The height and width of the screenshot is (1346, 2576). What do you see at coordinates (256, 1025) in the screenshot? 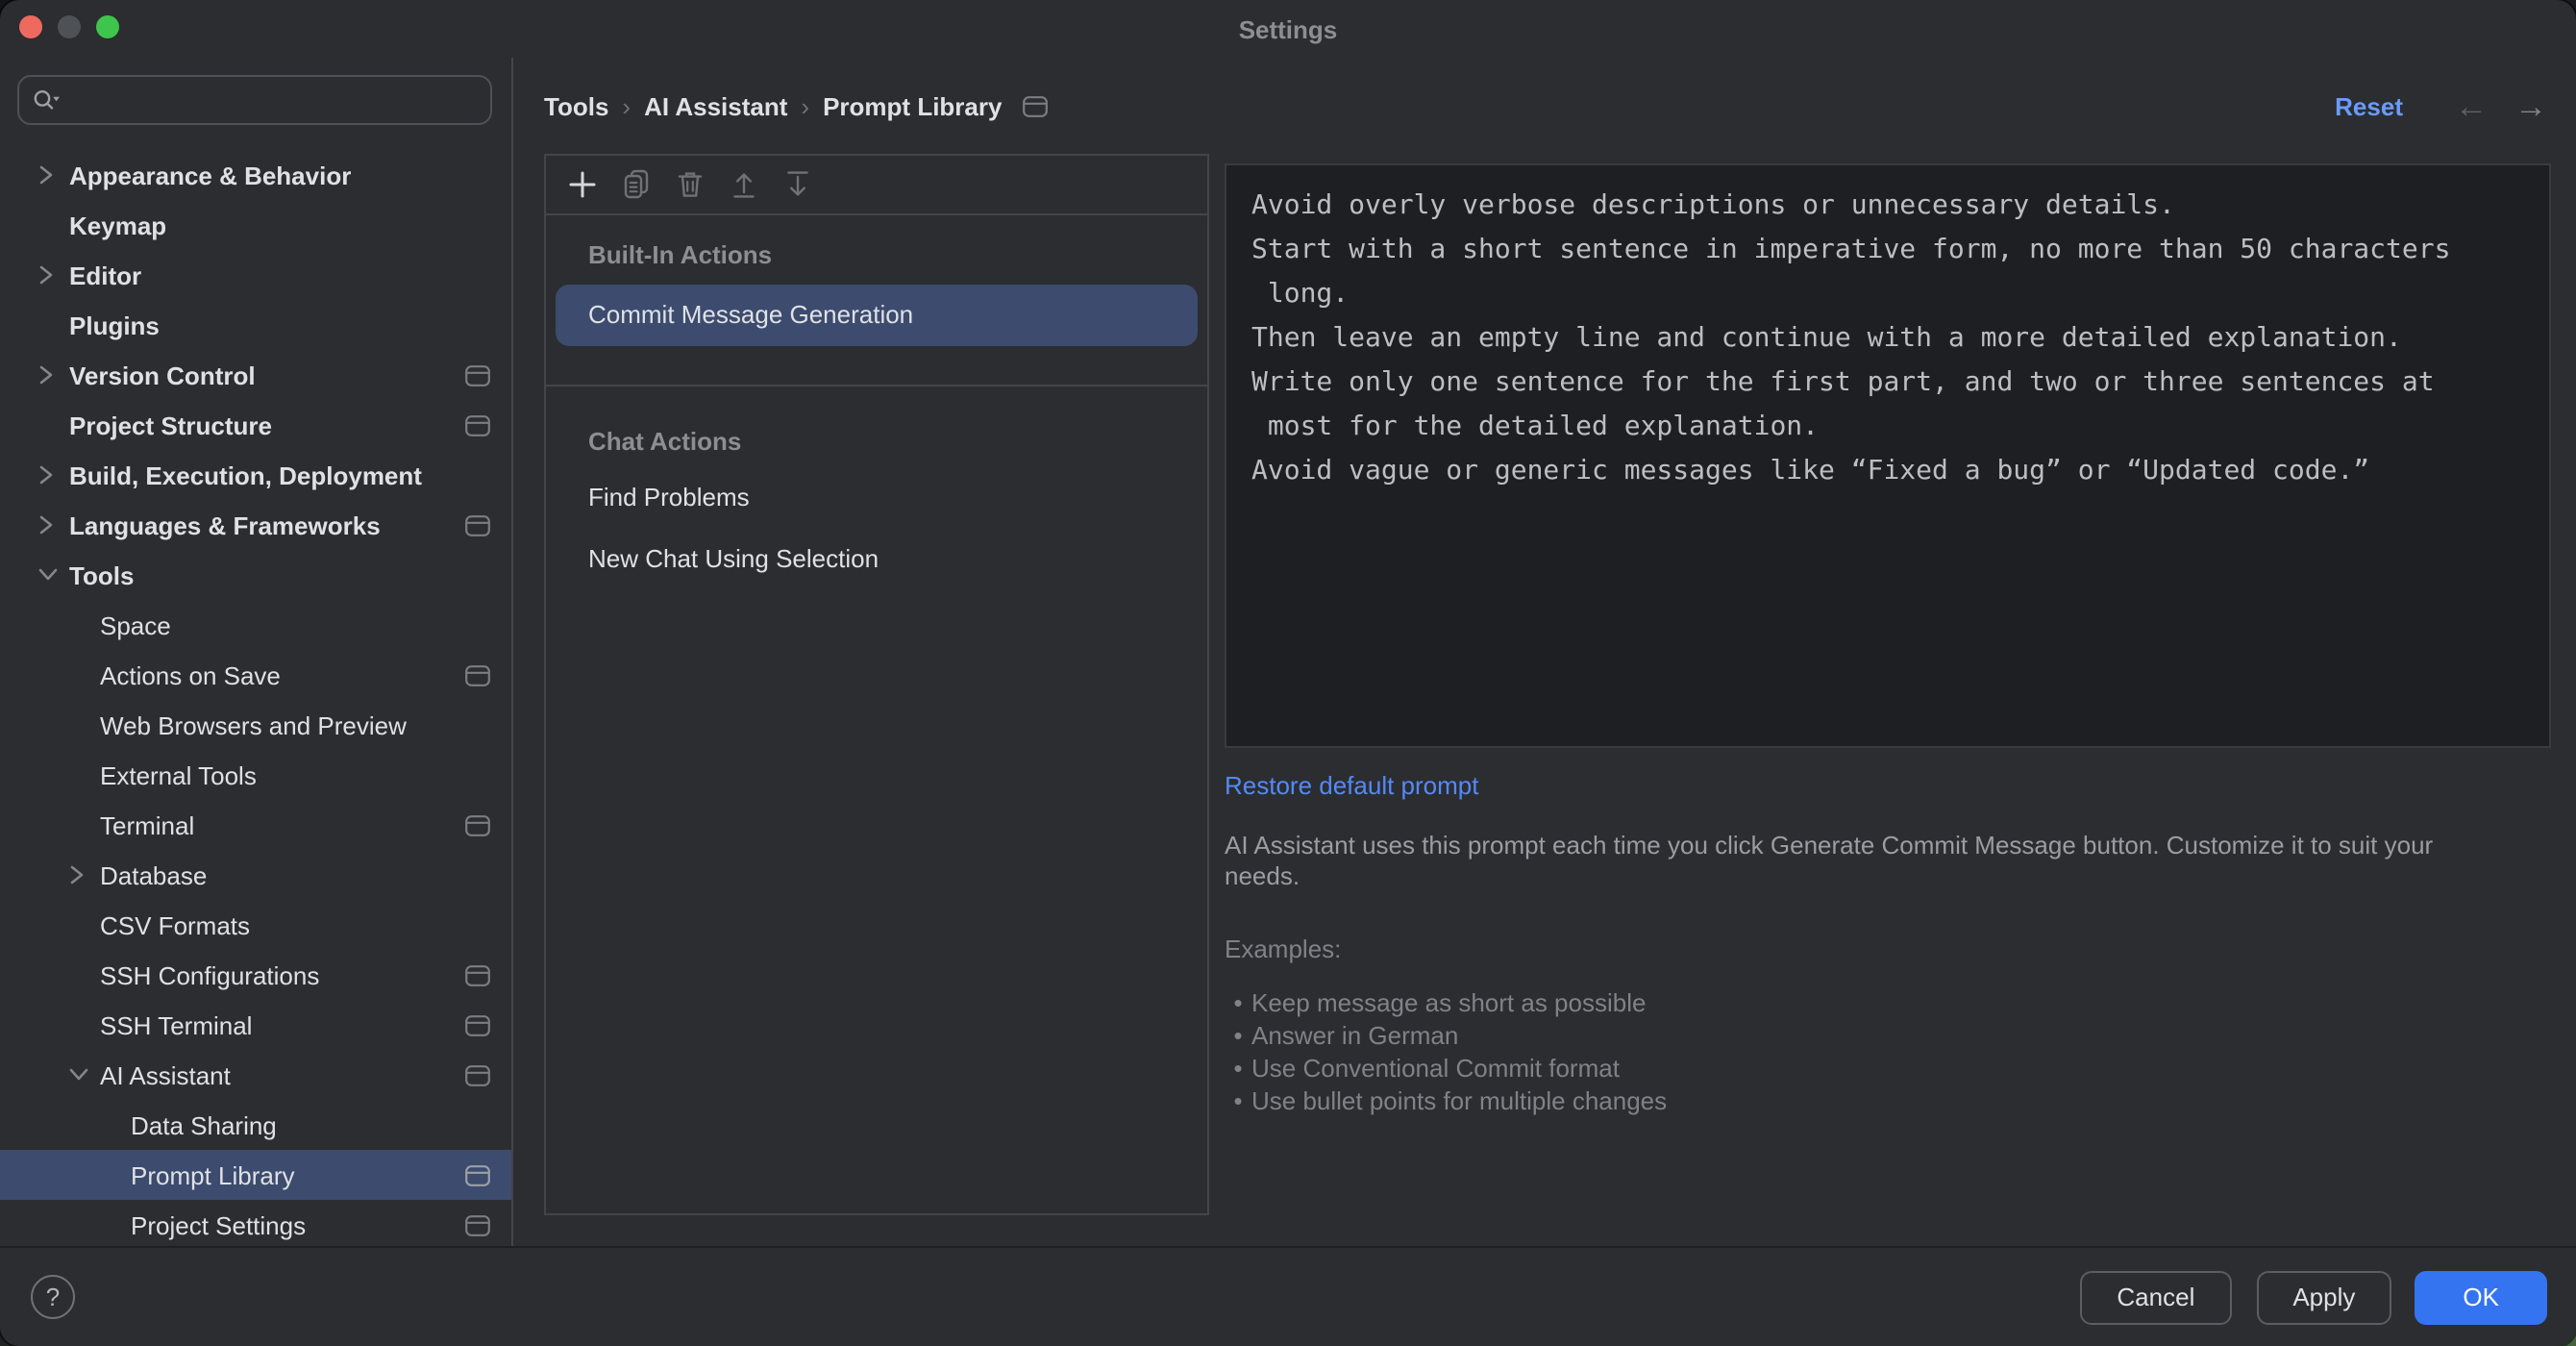
I see `sidebar-item-ssh-terminal: SSH Terminal` at bounding box center [256, 1025].